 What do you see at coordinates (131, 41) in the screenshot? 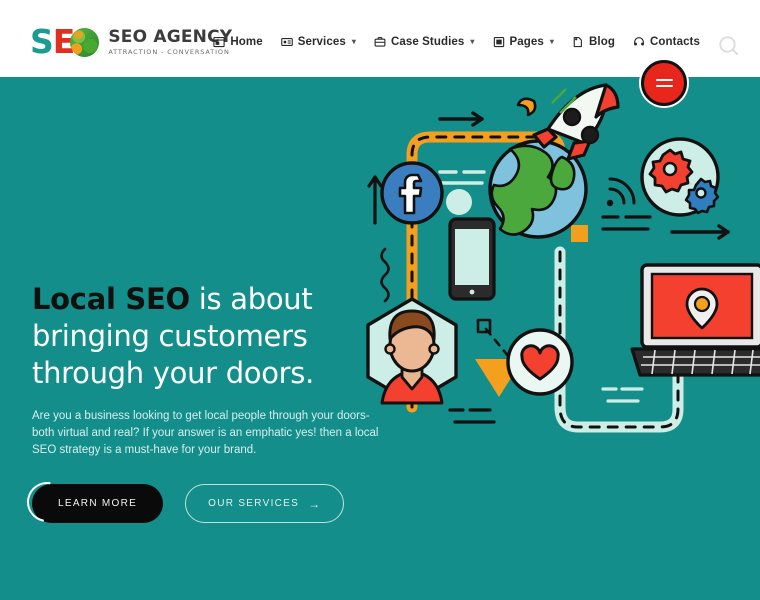
I see `brand-logo: S E SEO AGENCY ATTRACTION - CONVERSATION` at bounding box center [131, 41].